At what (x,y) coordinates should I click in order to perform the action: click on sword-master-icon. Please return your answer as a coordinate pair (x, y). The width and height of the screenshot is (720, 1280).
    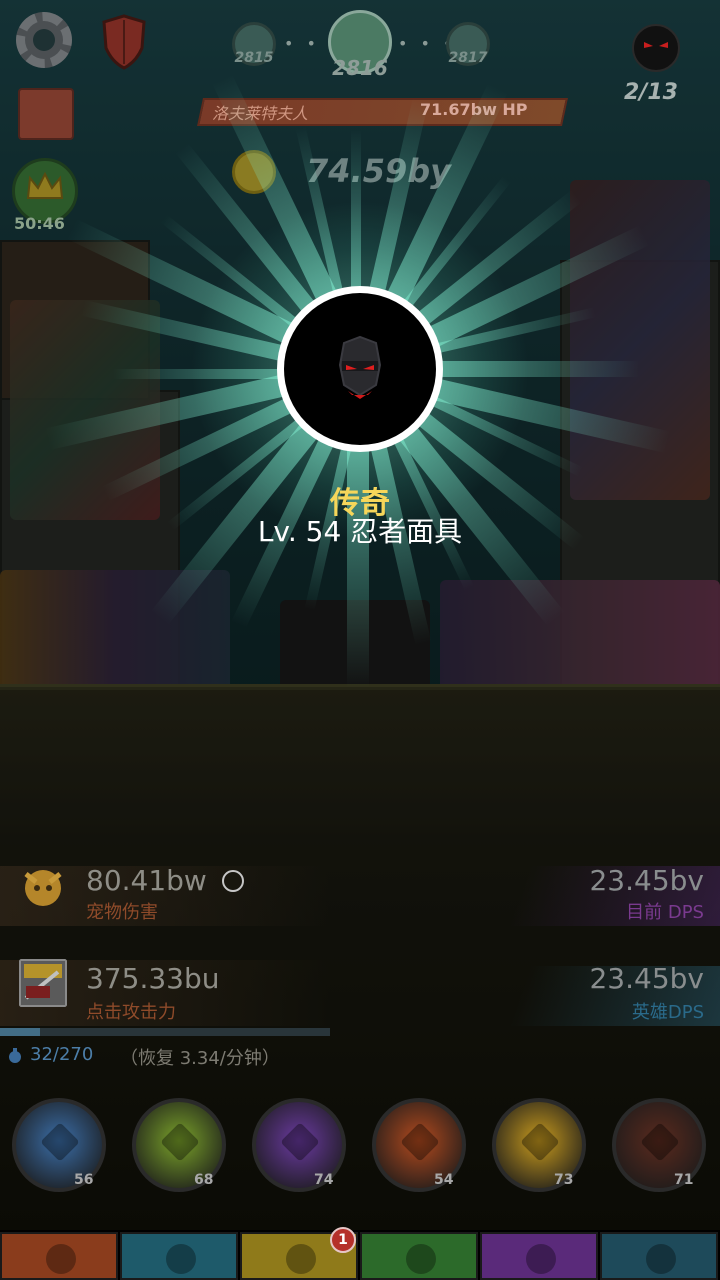
    Looking at the image, I should click on (43, 983).